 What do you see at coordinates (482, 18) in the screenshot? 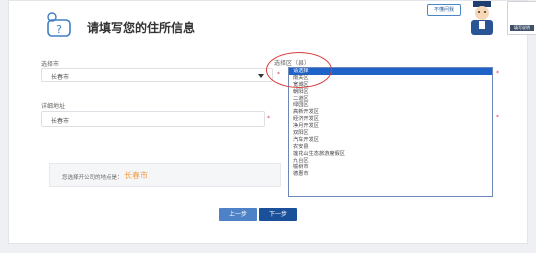
I see `mascot-illustration` at bounding box center [482, 18].